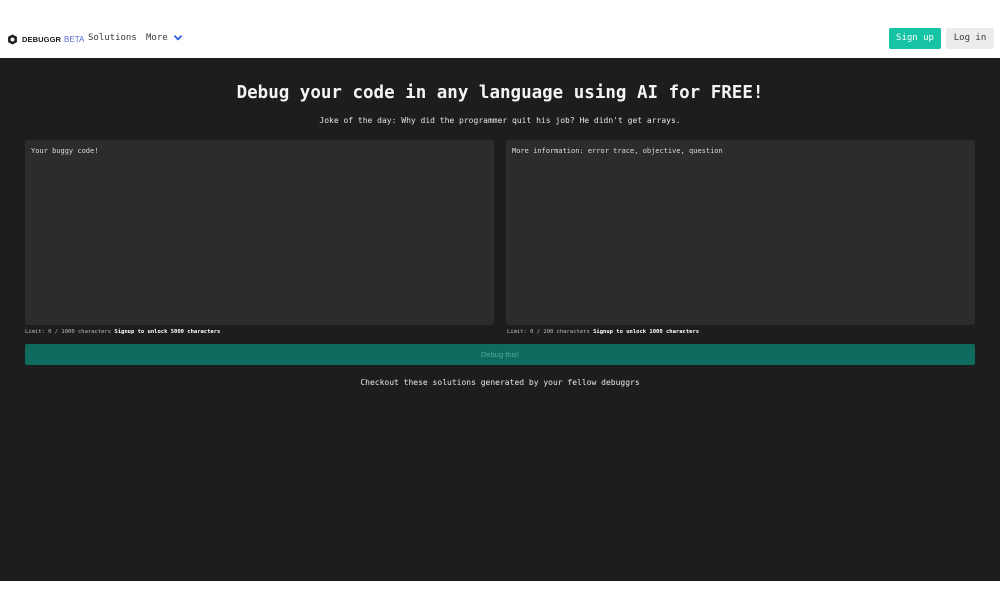 This screenshot has height=600, width=1000. Describe the element at coordinates (646, 332) in the screenshot. I see `info-unlock-link: Signup to unlock 1000 characters` at that location.